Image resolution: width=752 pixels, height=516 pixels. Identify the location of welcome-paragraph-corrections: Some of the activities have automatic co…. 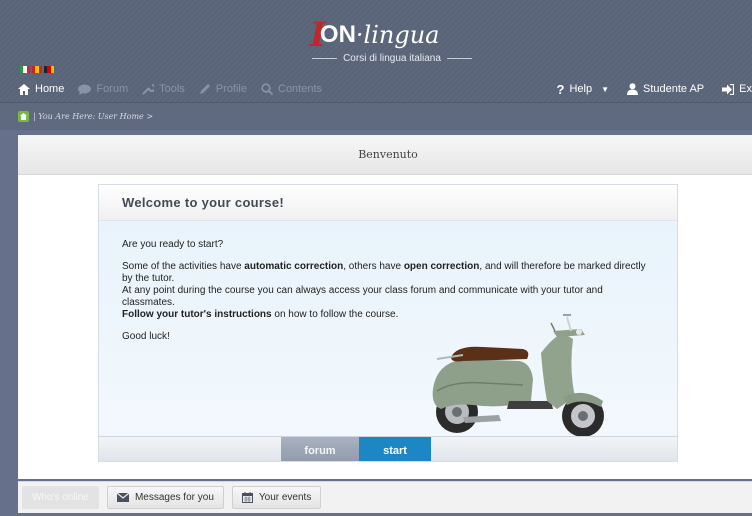
(387, 273).